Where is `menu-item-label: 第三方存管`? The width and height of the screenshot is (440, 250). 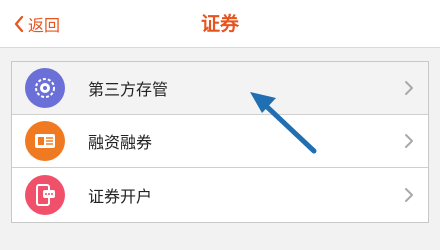
menu-item-label: 第三方存管 is located at coordinates (128, 89).